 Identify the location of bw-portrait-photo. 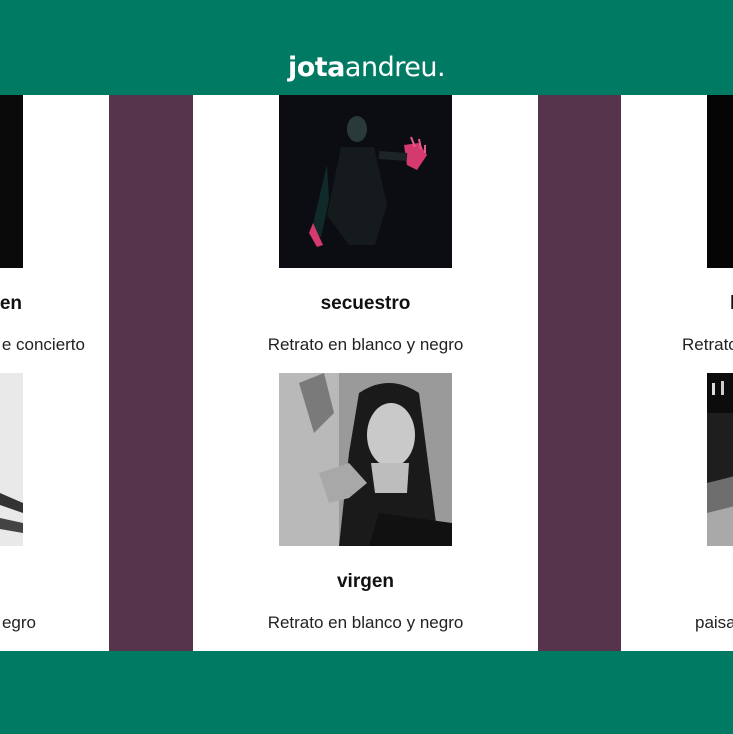
(11, 459).